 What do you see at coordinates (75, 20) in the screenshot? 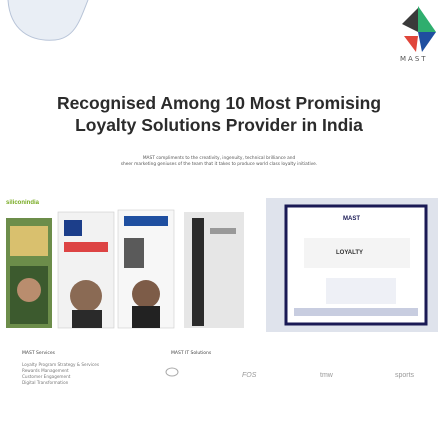
I see `banner-curve` at bounding box center [75, 20].